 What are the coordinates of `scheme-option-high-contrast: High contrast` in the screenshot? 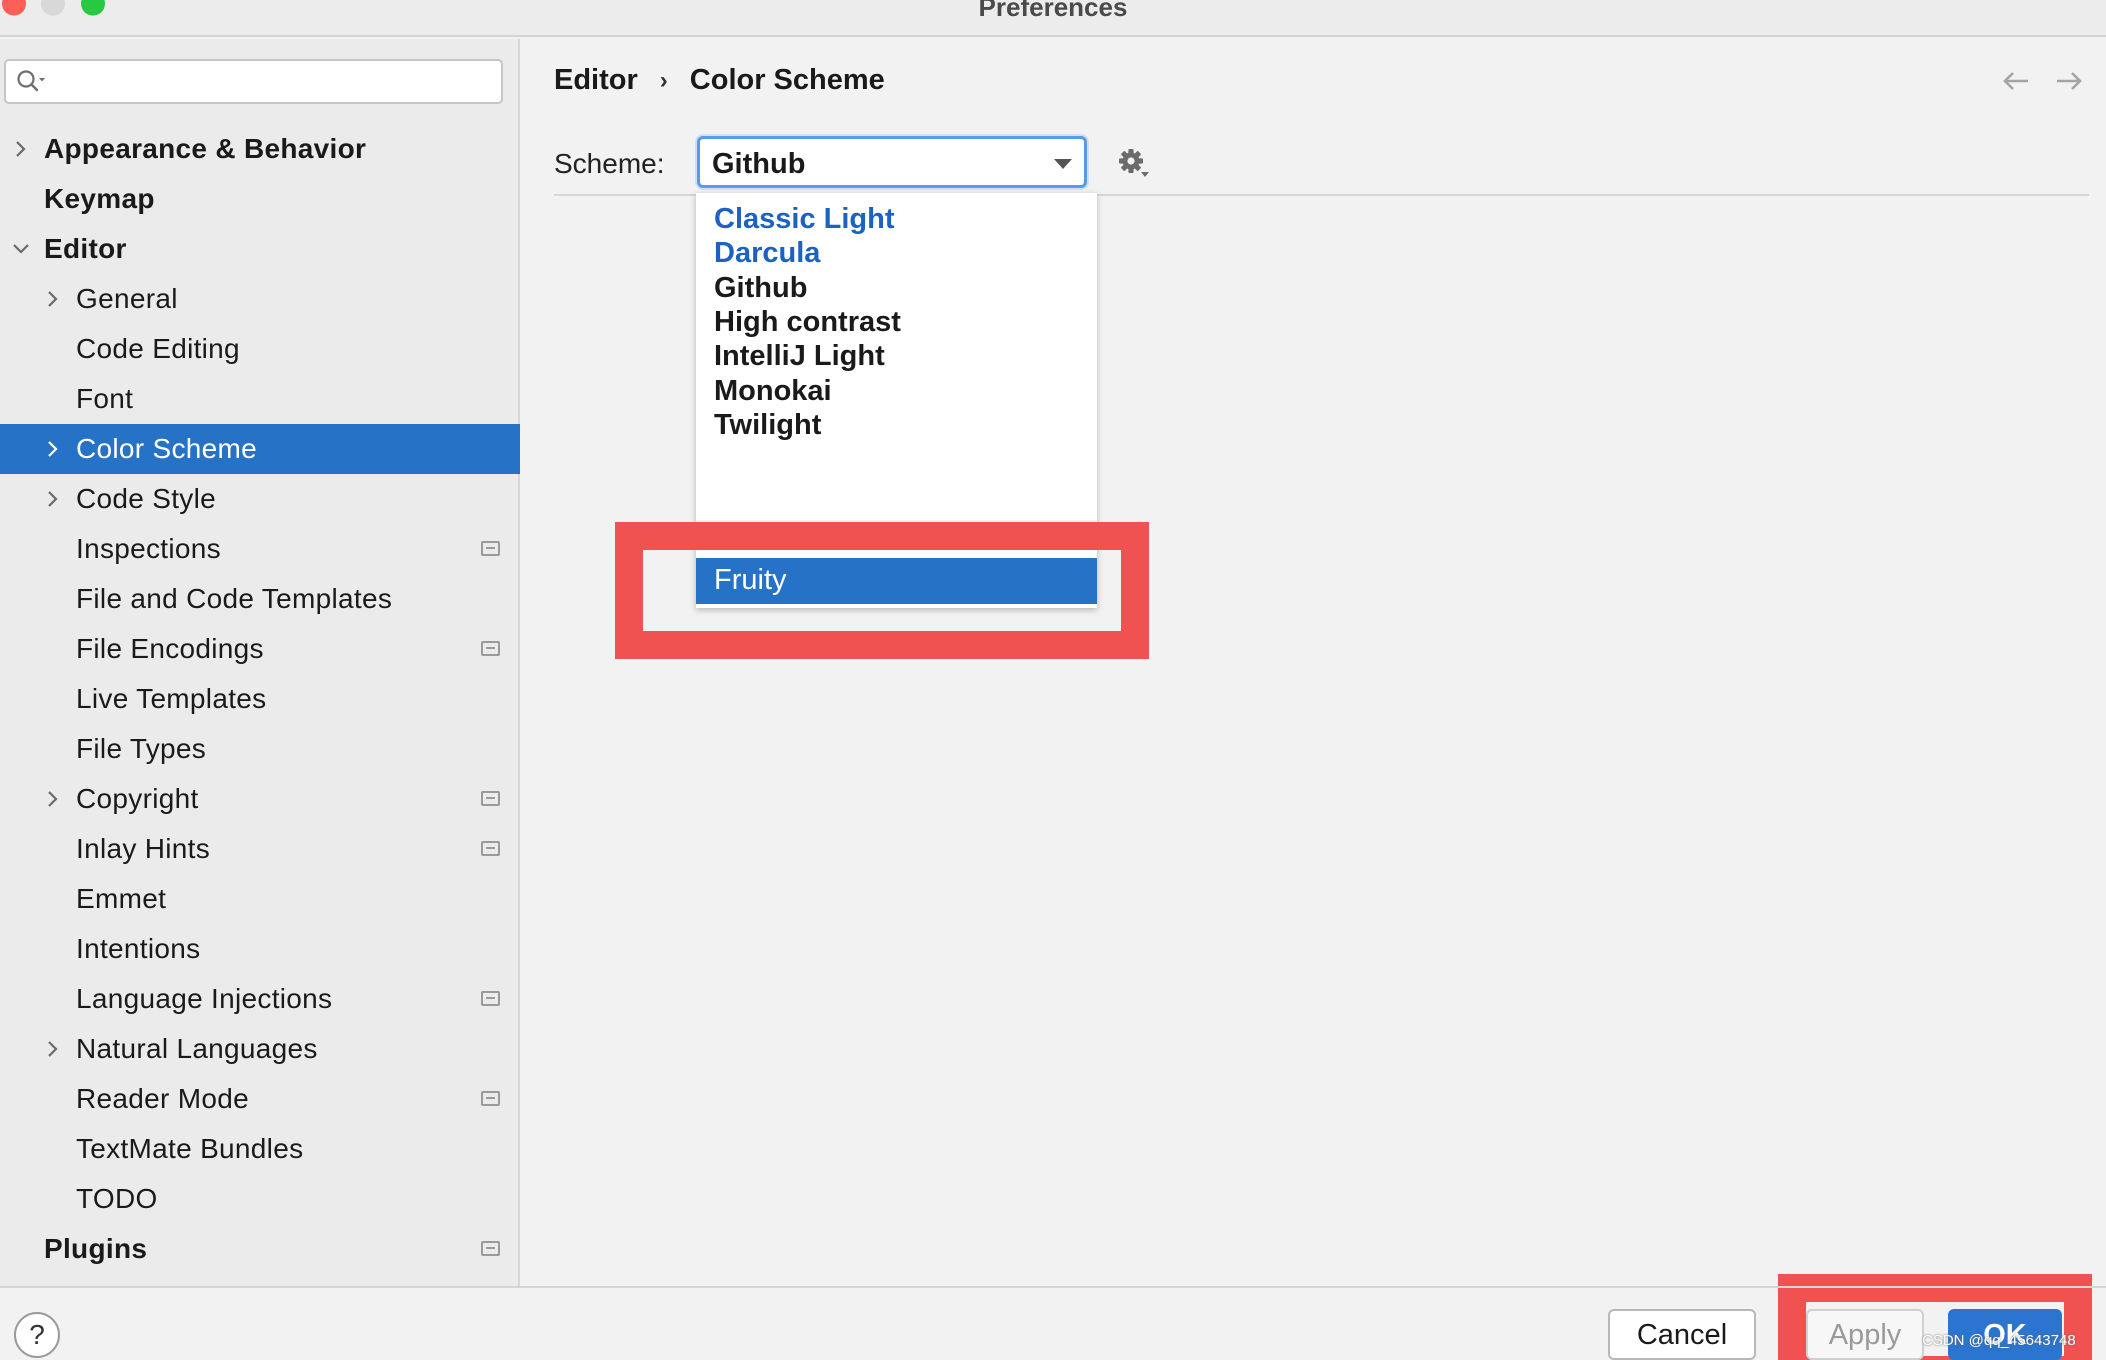 It's located at (807, 322).